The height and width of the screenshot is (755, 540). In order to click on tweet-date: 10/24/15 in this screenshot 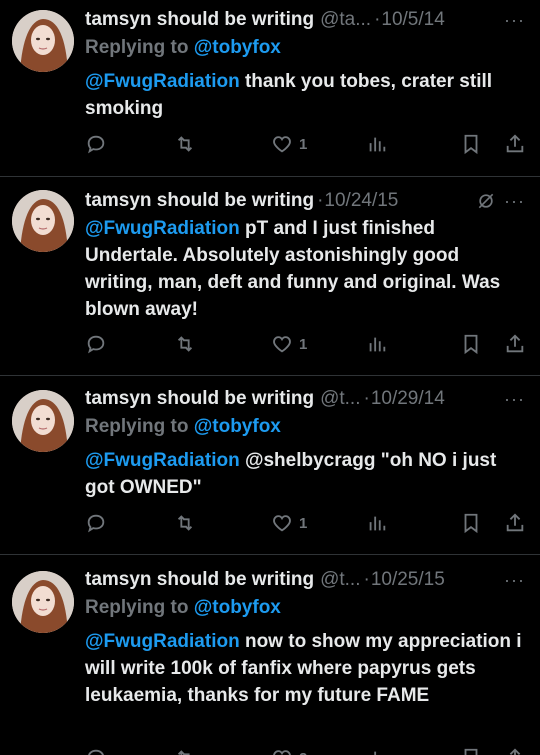, I will do `click(361, 201)`.